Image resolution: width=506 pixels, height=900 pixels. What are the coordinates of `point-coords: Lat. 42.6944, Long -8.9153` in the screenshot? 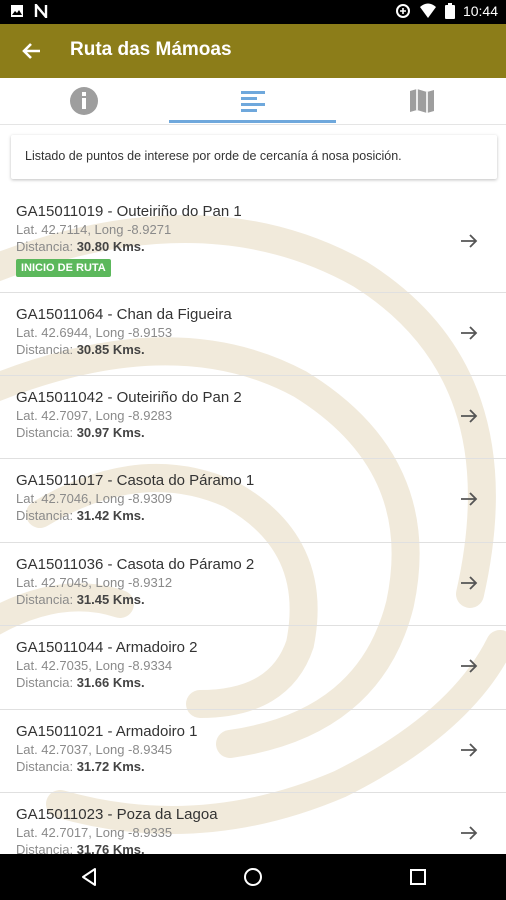 It's located at (94, 332).